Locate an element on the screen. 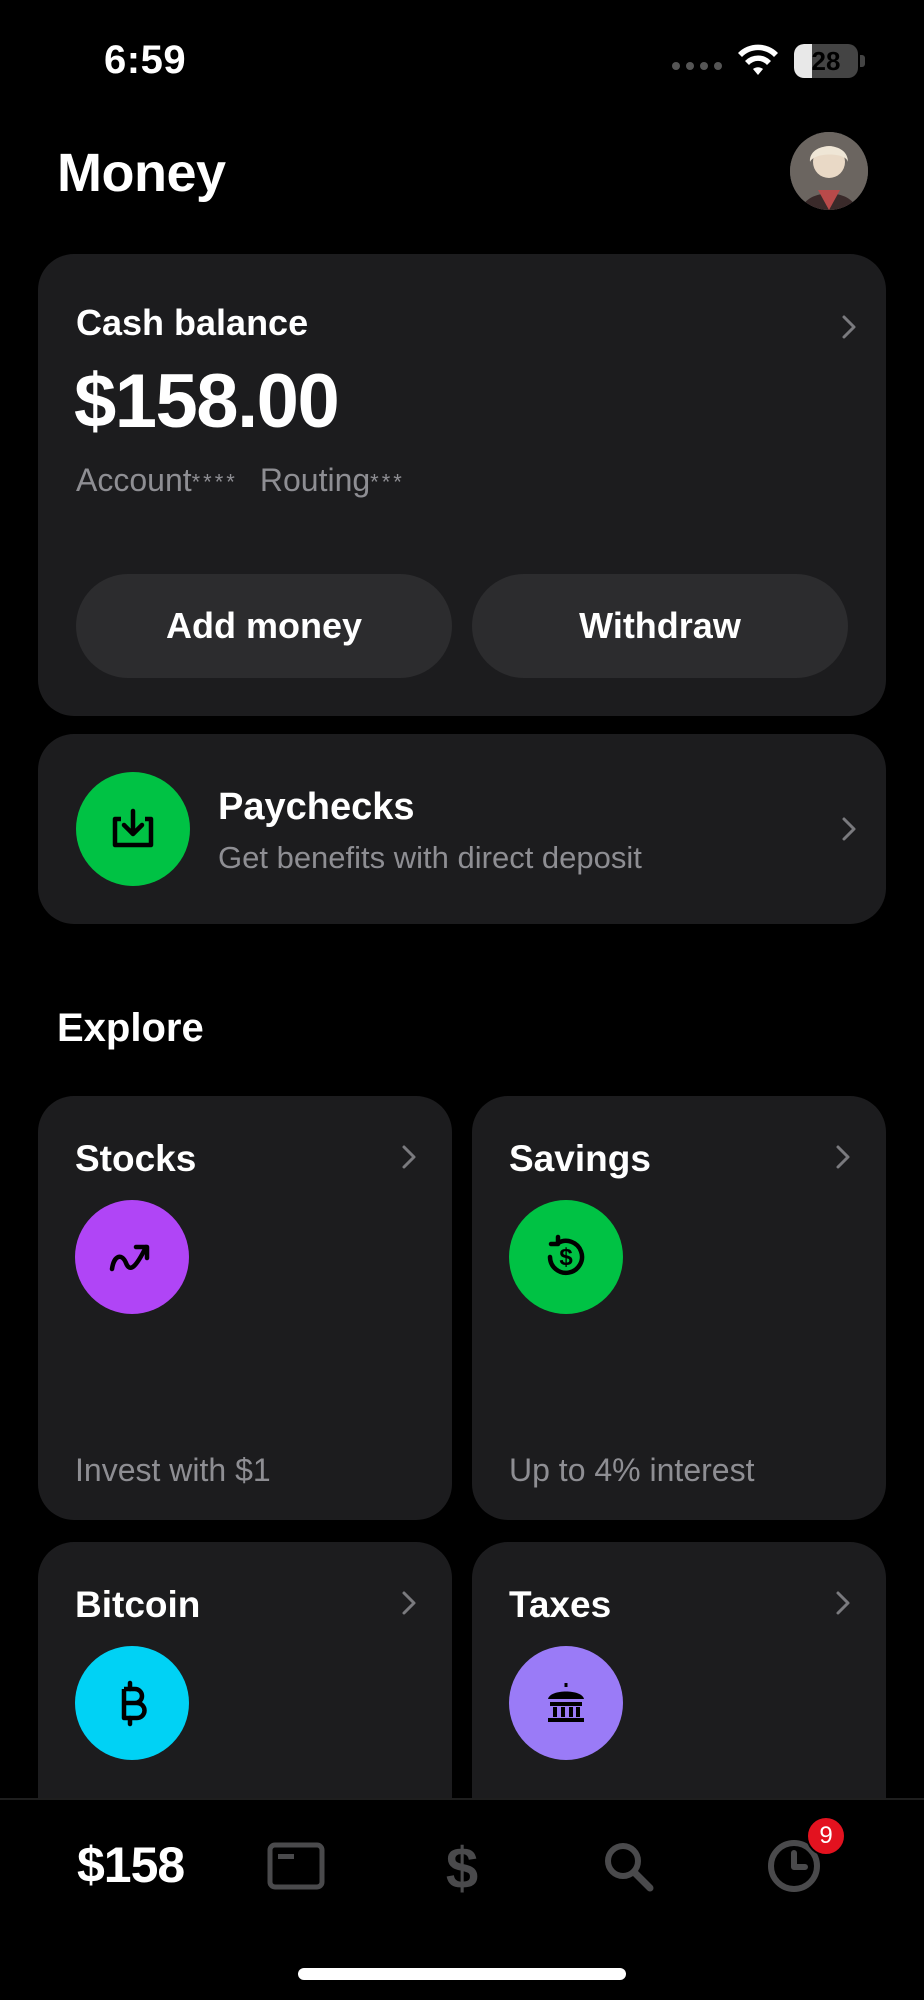  dollar-circle-icon: $ is located at coordinates (566, 1257).